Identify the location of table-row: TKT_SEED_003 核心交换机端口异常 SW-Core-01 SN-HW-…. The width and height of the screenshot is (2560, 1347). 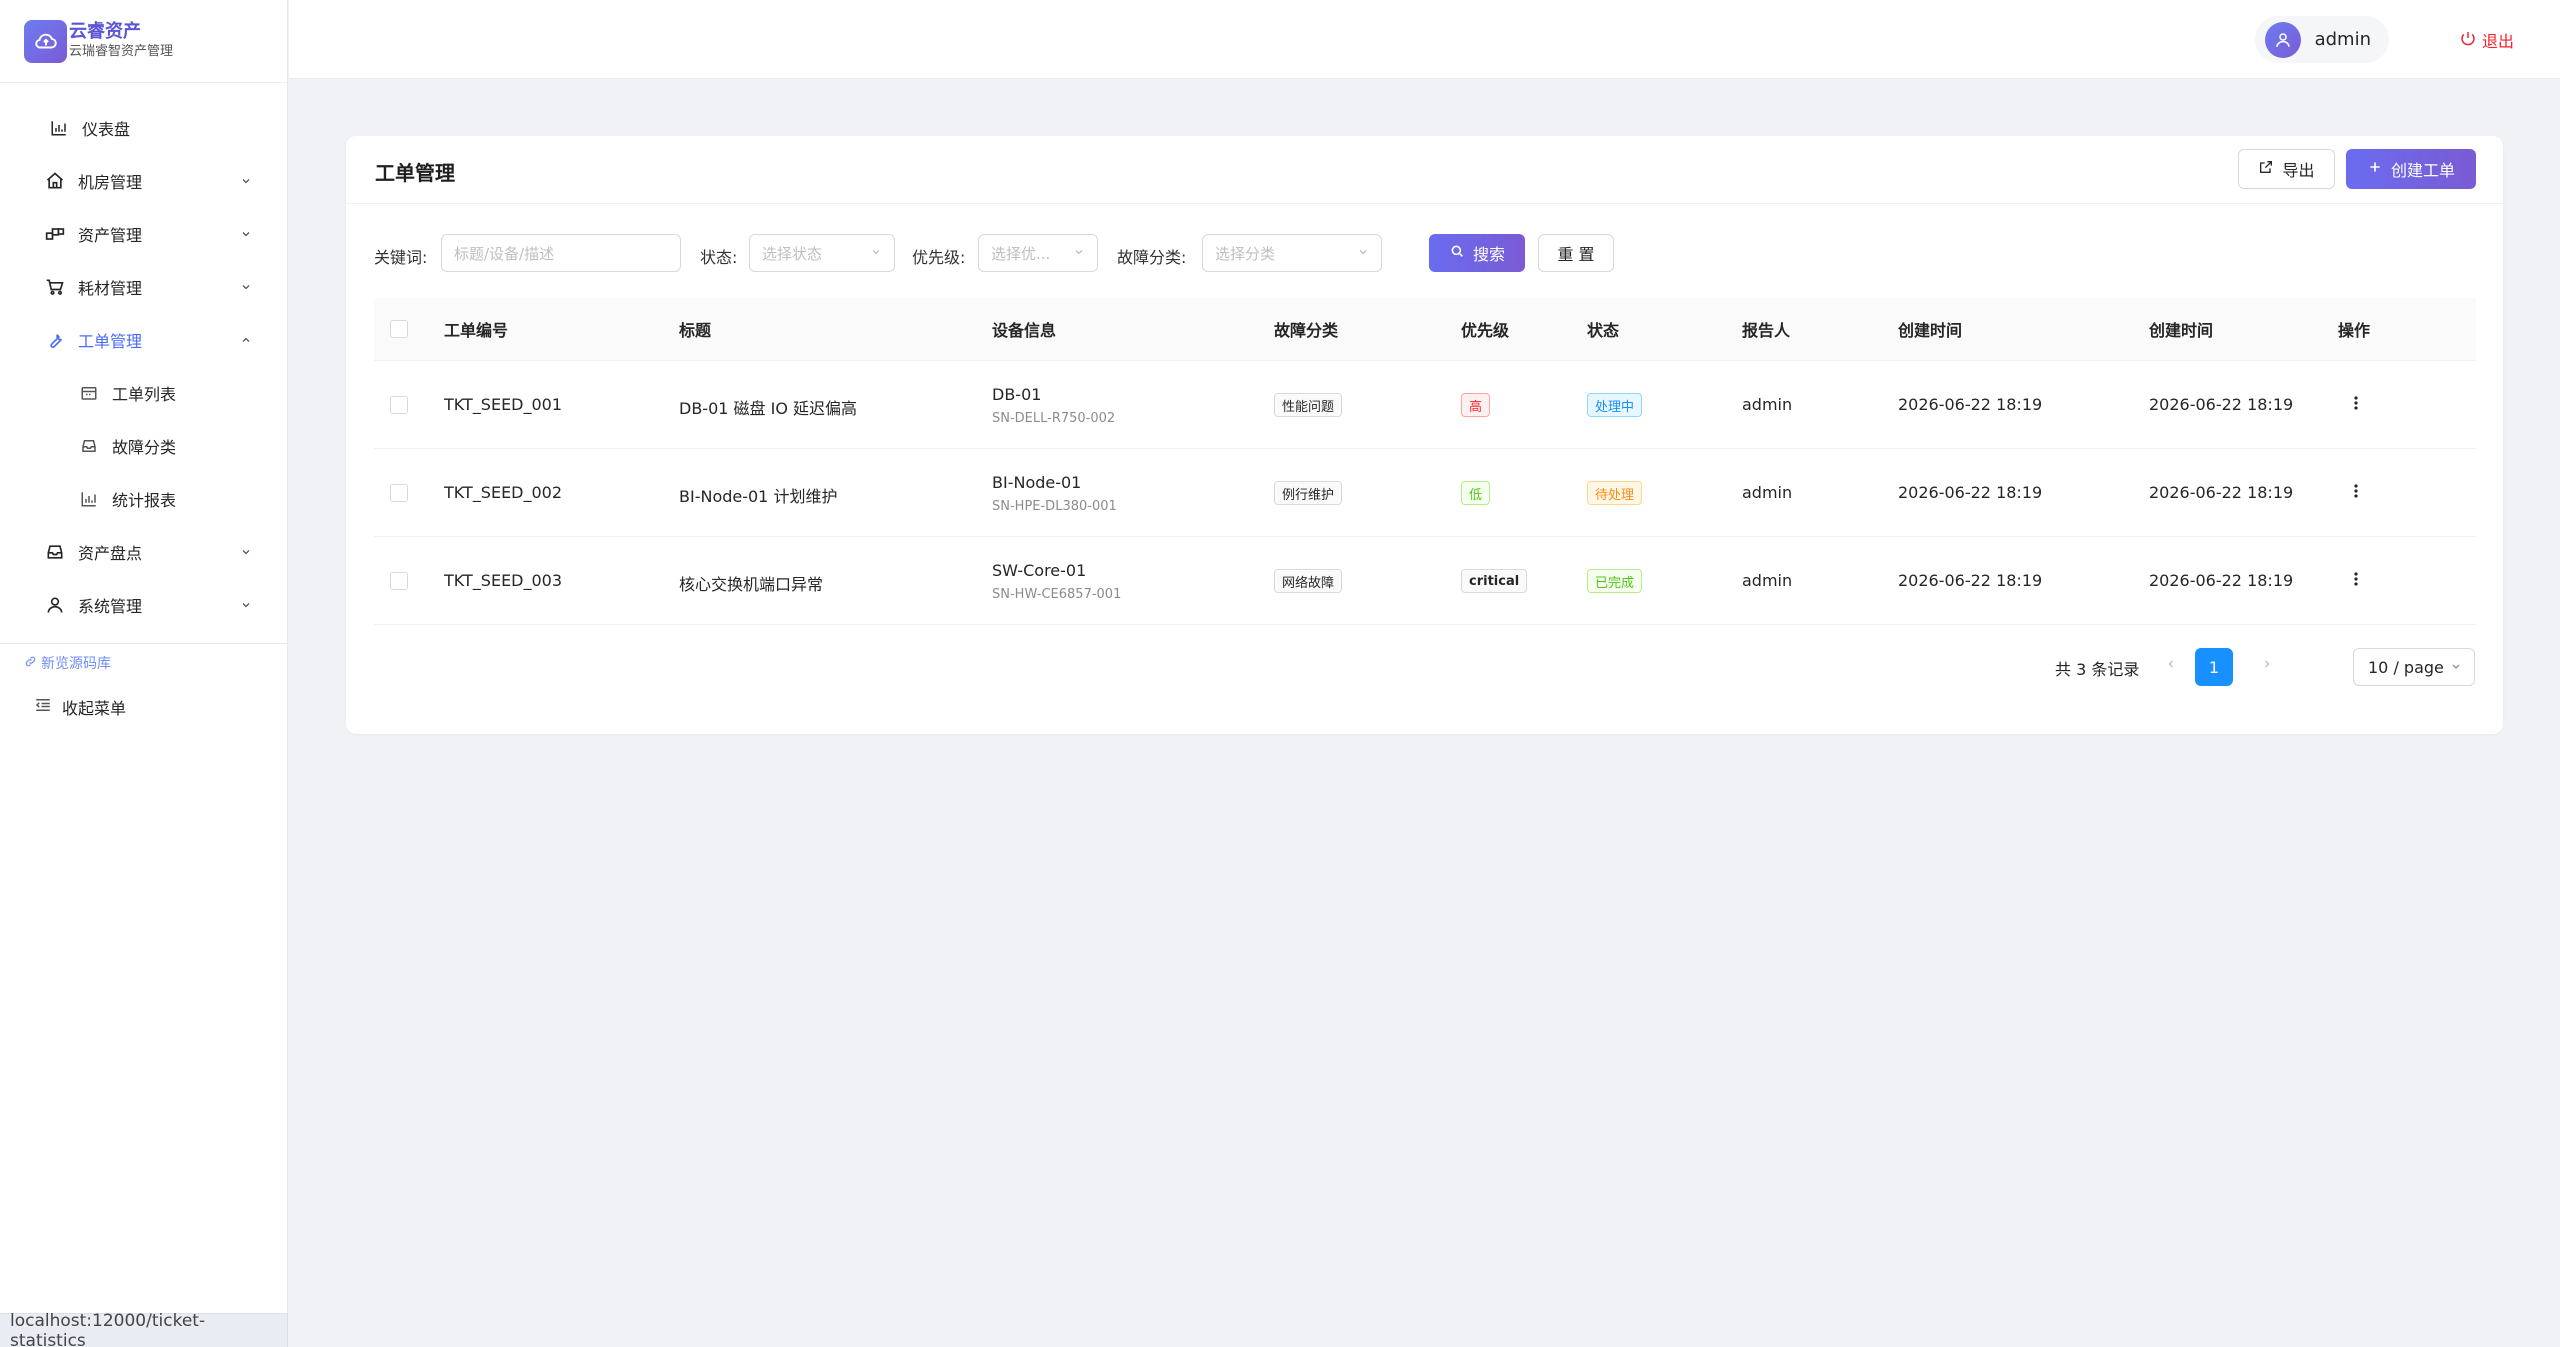
(1425, 581).